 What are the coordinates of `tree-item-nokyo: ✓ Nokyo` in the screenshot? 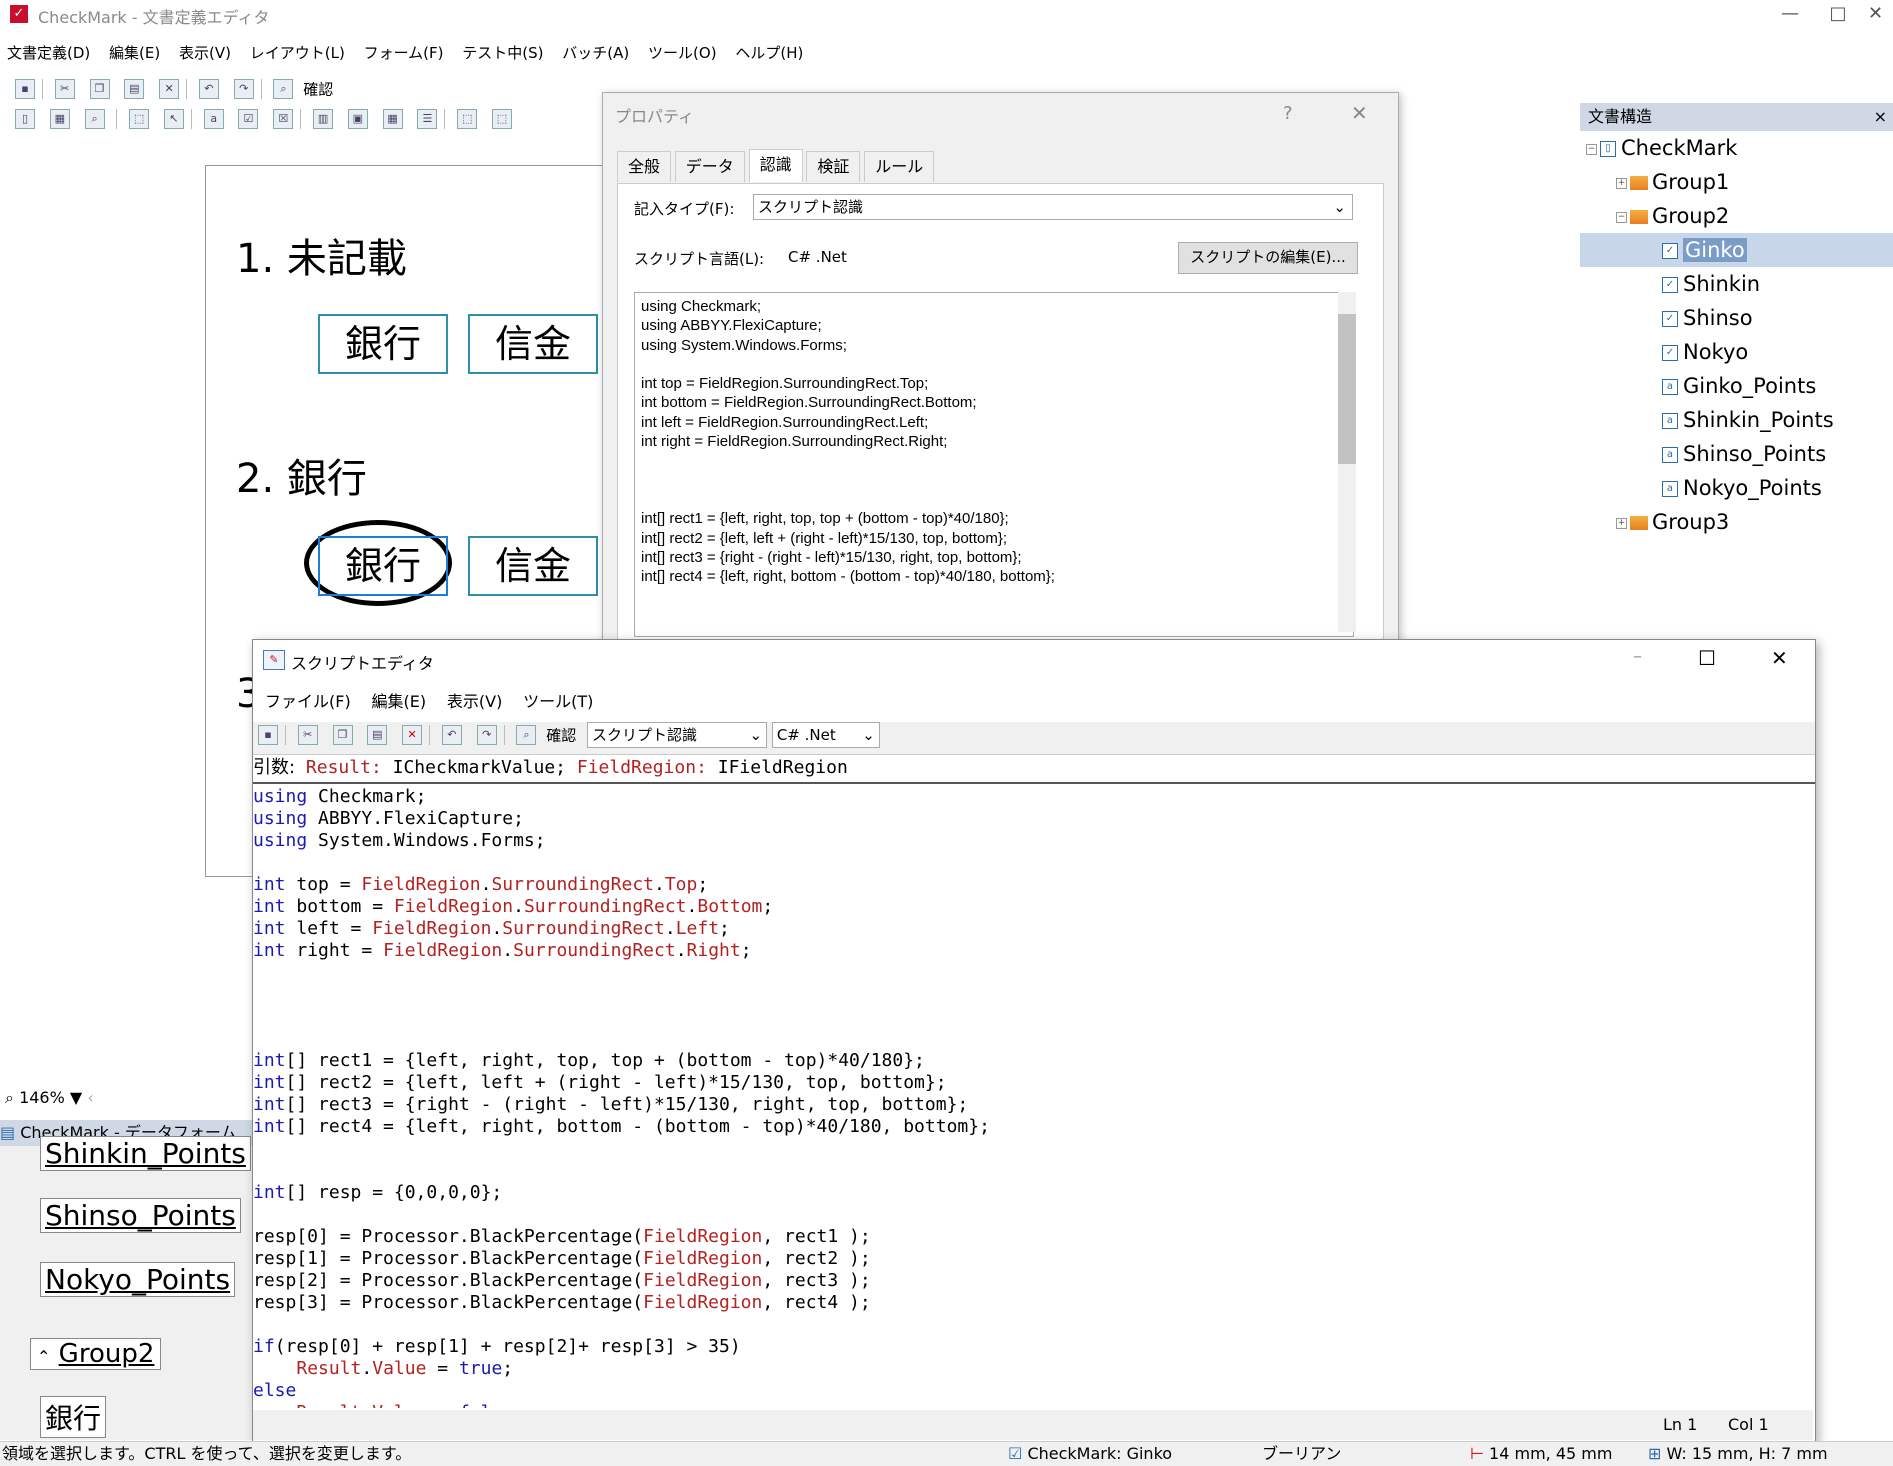 It's located at (1736, 352).